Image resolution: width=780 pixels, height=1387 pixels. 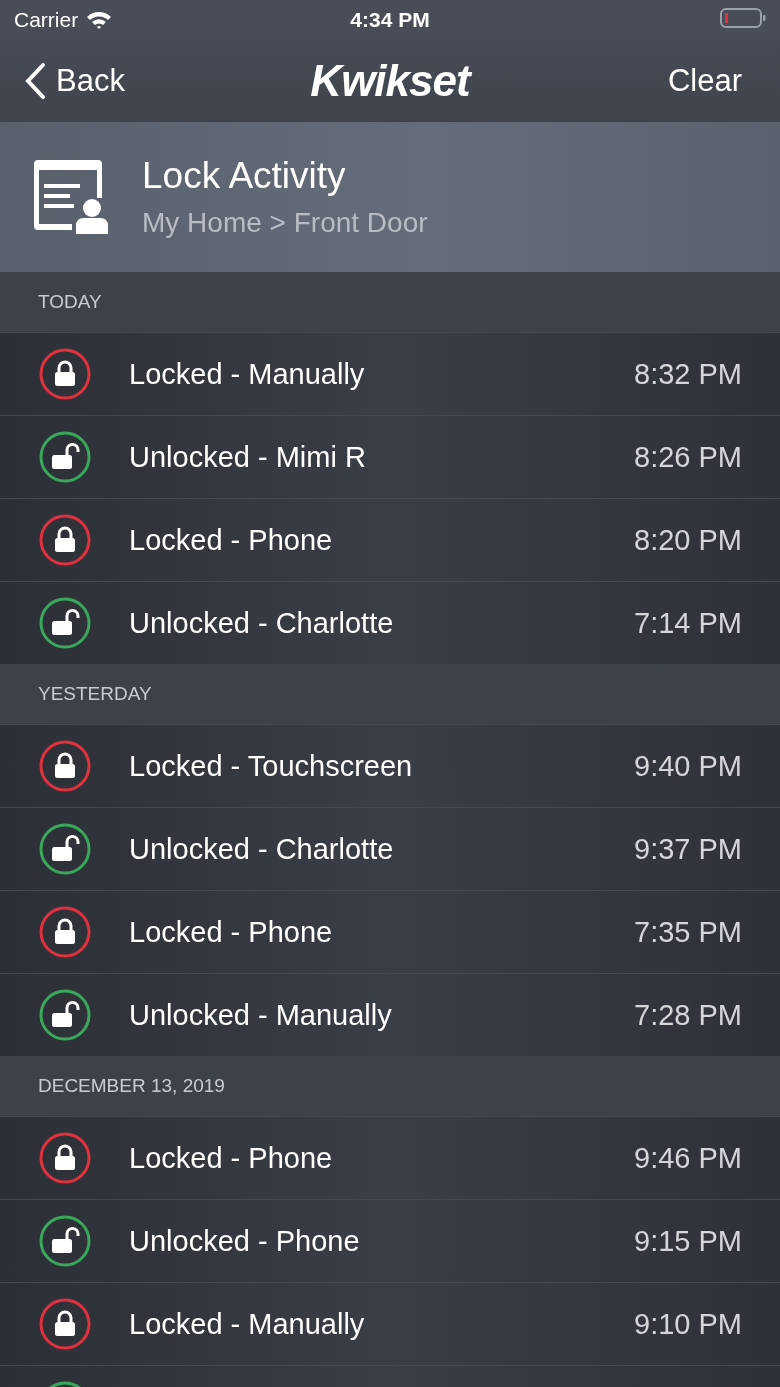 I want to click on activity-row: Locked - Phone 9:46 PM, so click(x=390, y=1157).